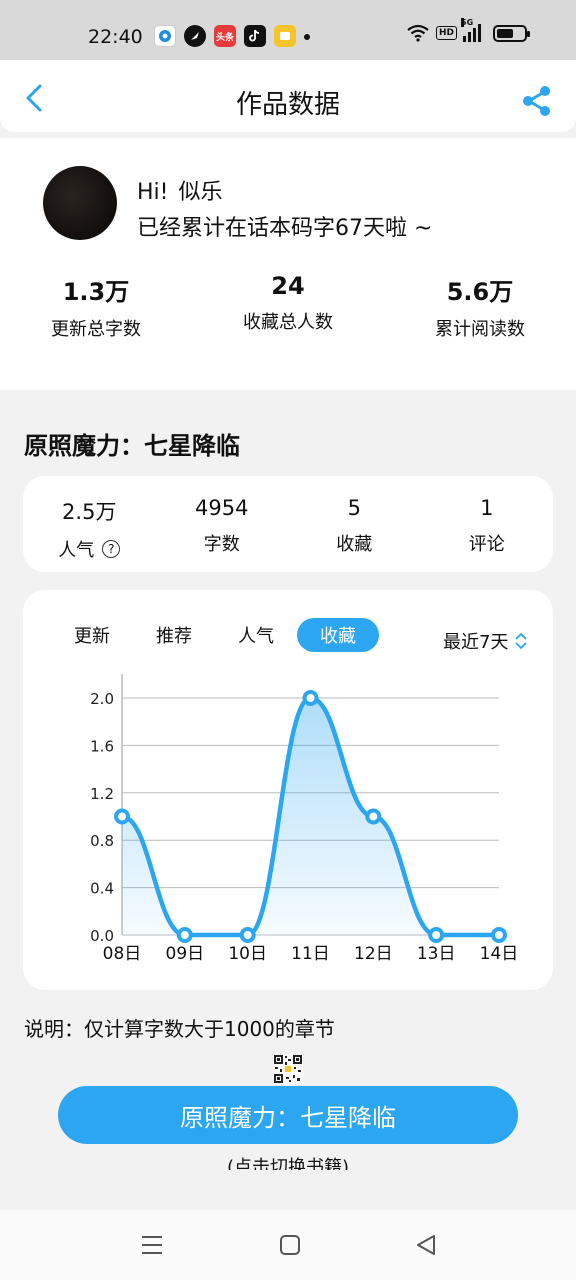 This screenshot has height=1280, width=576. What do you see at coordinates (247, 954) in the screenshot?
I see `x-tick-label: 10日` at bounding box center [247, 954].